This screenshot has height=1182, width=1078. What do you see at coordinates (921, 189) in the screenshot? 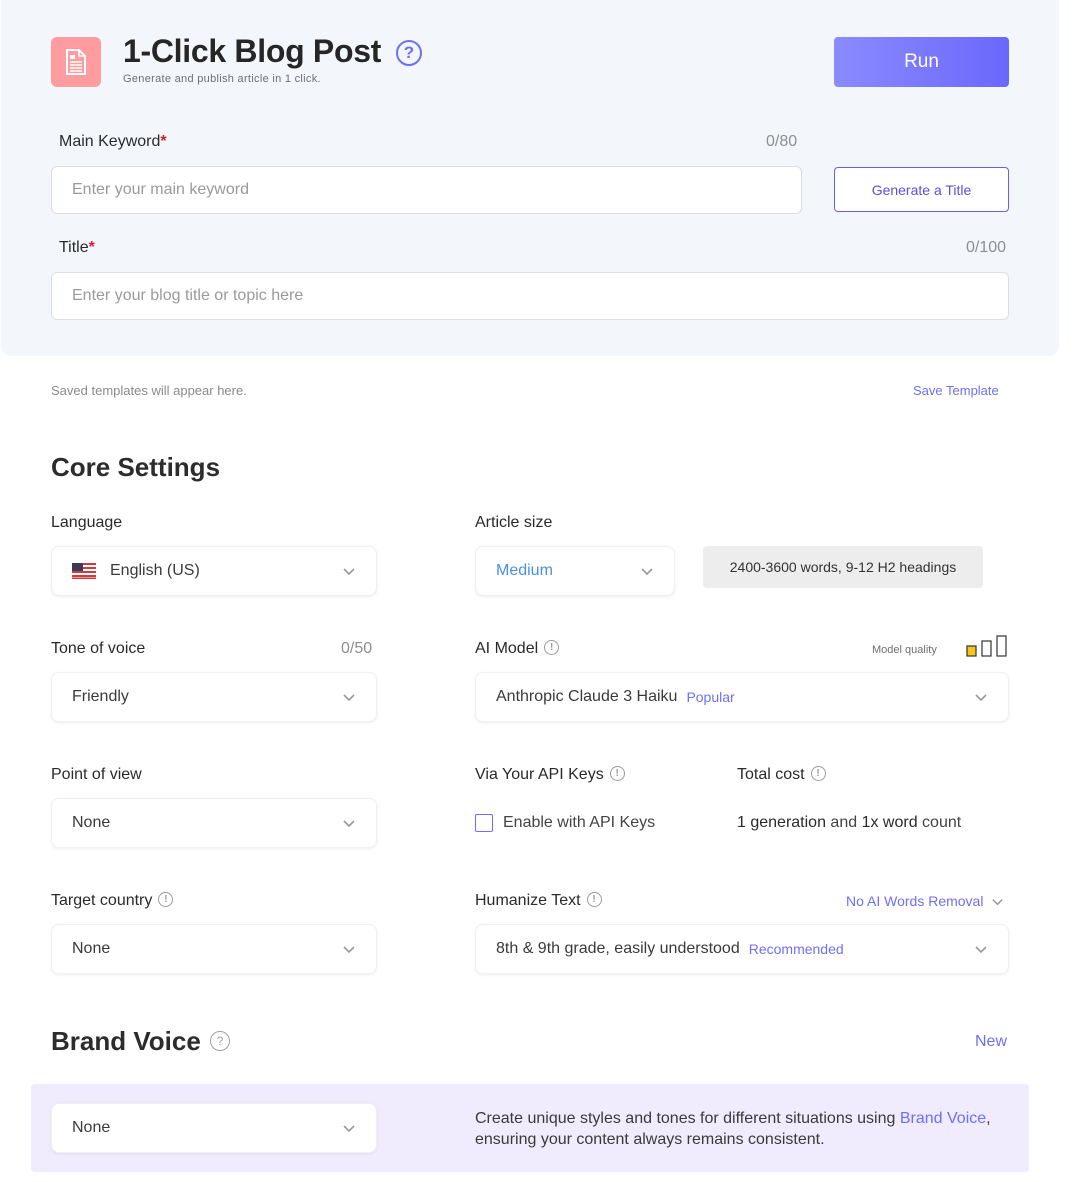
I see `generate-title-button: Generate a Title` at bounding box center [921, 189].